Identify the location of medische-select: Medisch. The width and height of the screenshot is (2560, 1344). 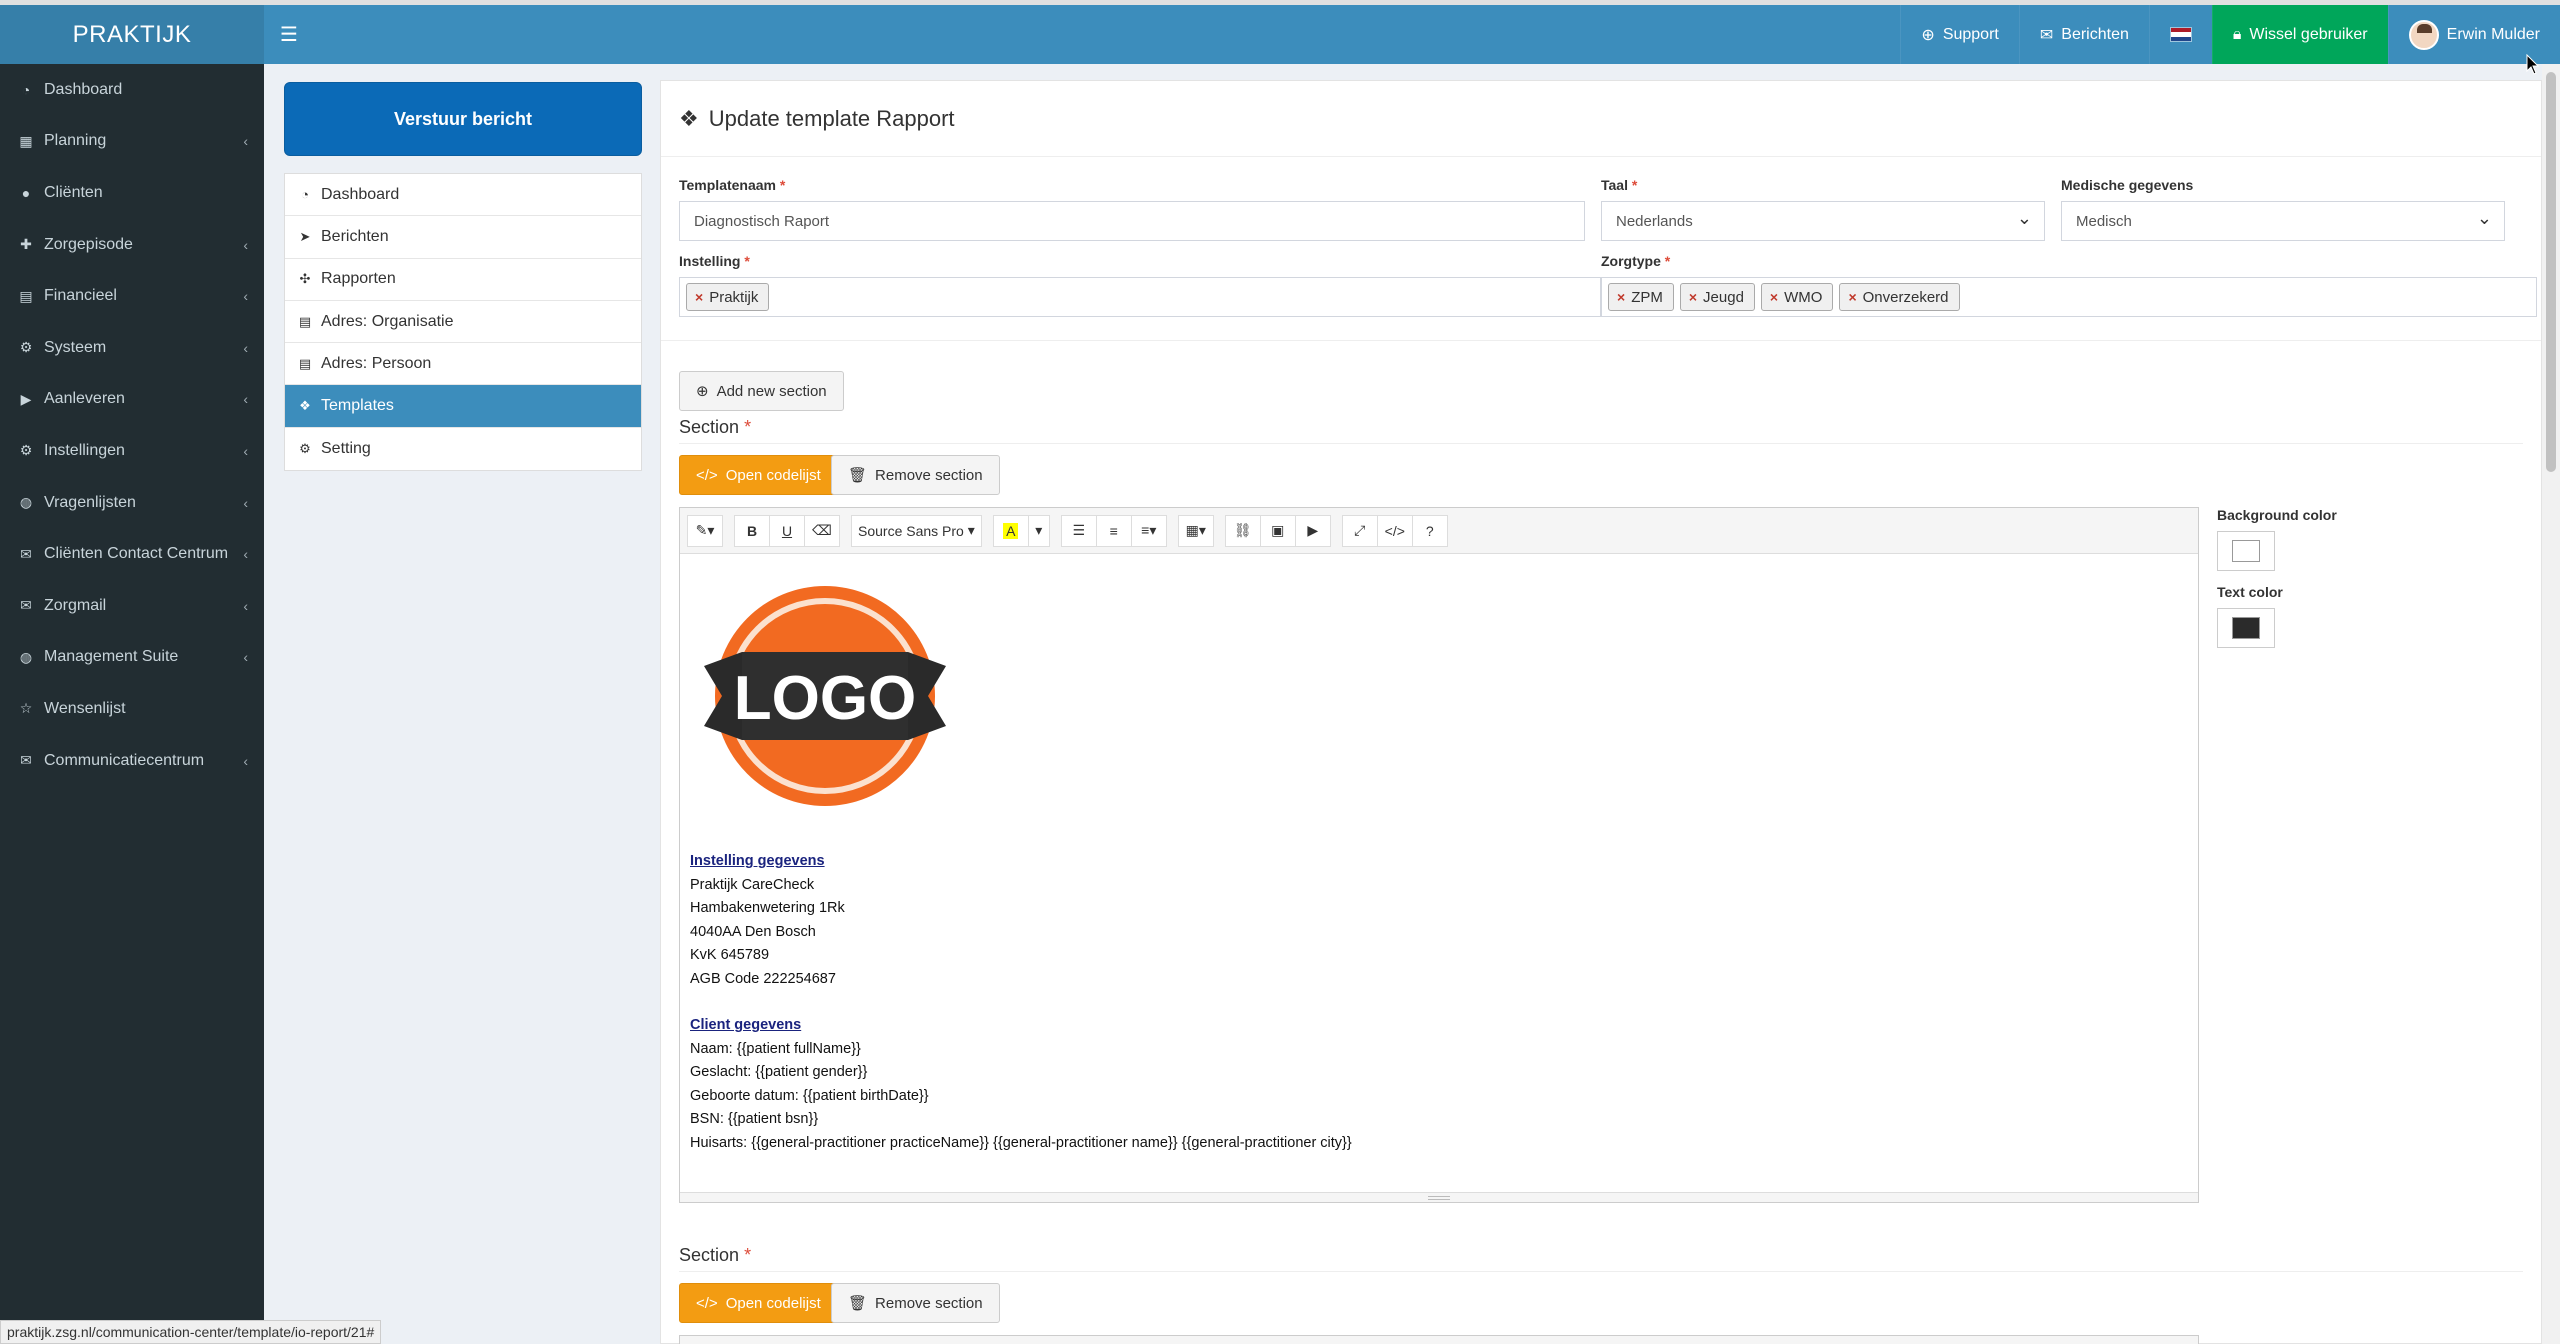
(2283, 221).